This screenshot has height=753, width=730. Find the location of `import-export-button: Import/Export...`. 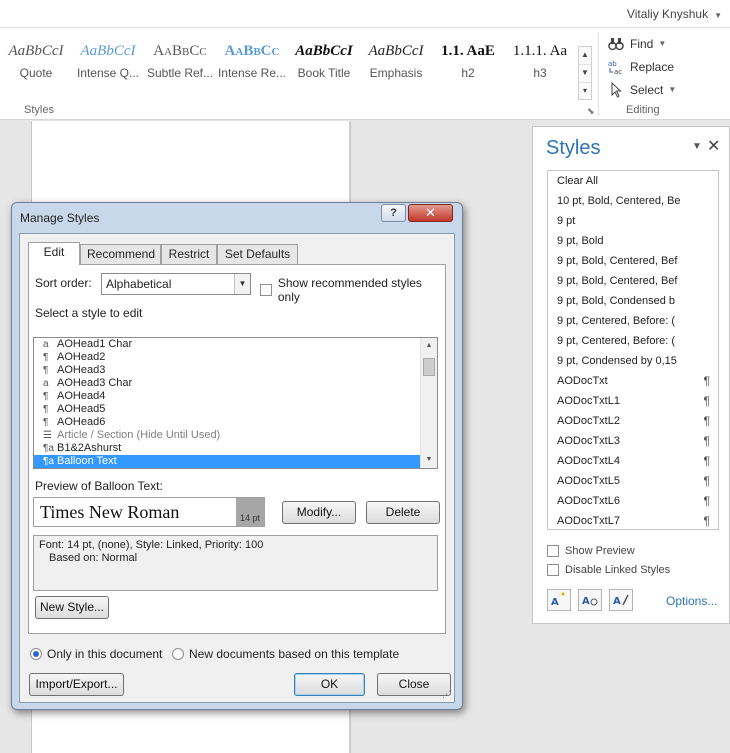

import-export-button: Import/Export... is located at coordinates (76, 684).